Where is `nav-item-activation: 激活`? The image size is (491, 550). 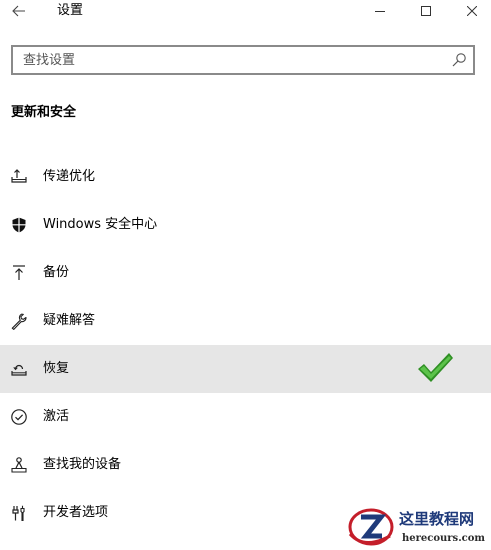 nav-item-activation: 激活 is located at coordinates (245, 417).